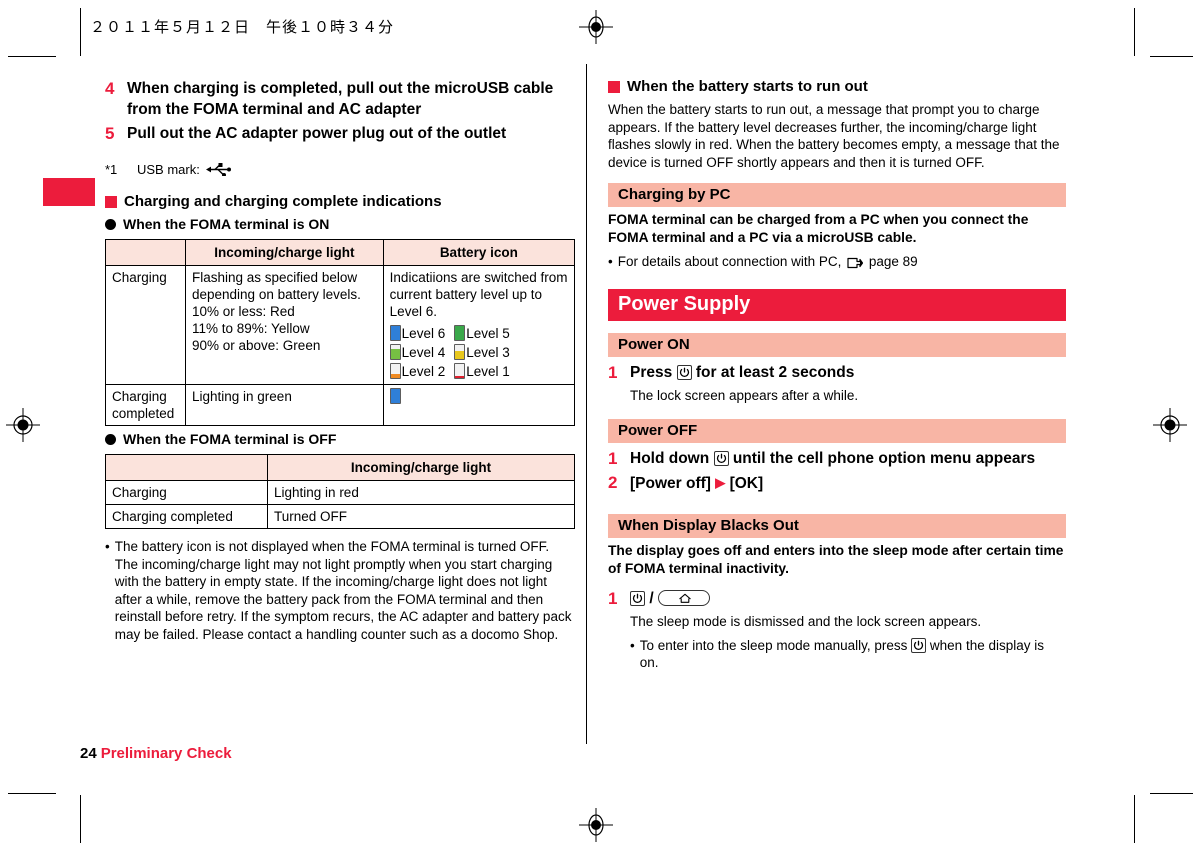 The height and width of the screenshot is (850, 1193). Describe the element at coordinates (488, 333) in the screenshot. I see `battery-level-5-label: Level 5` at that location.